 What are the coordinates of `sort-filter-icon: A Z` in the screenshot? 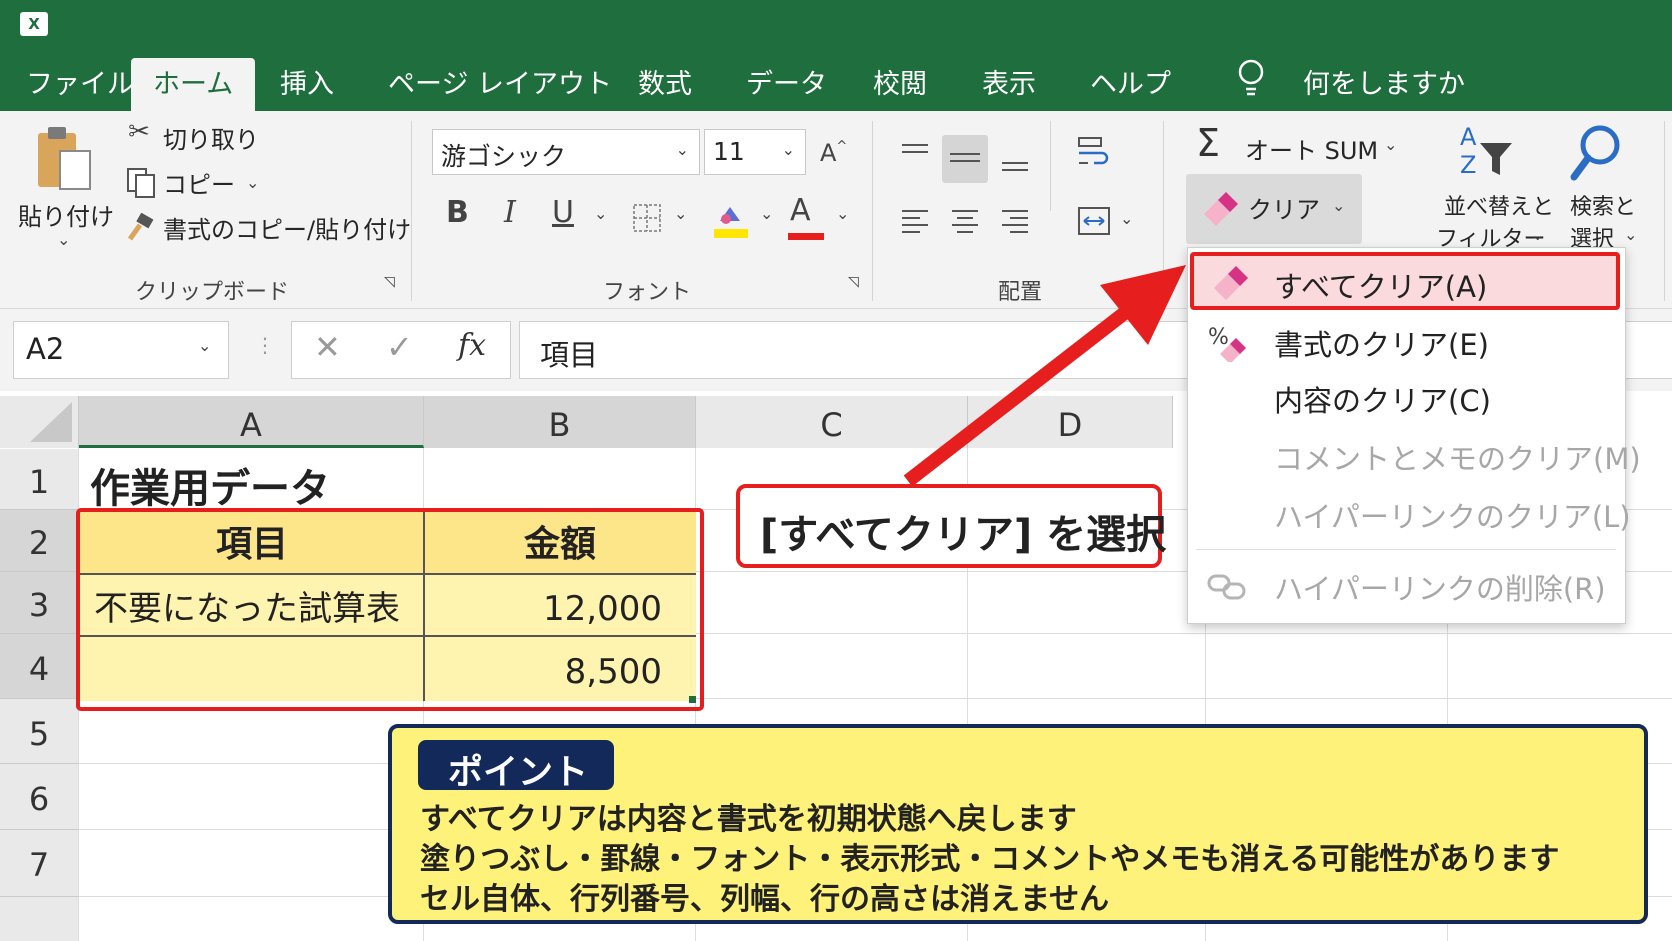 It's located at (1486, 151).